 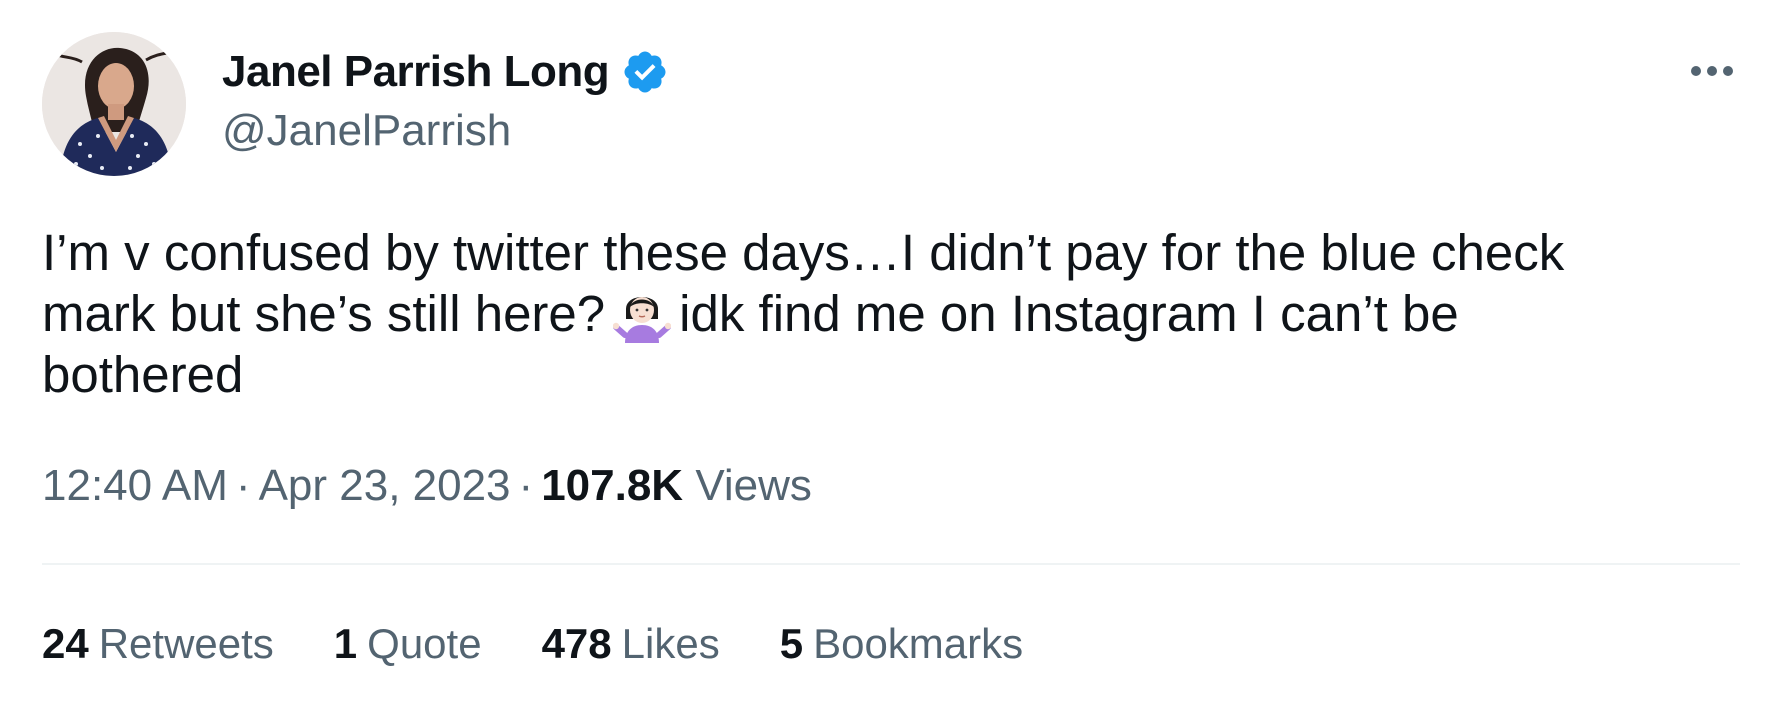 I want to click on bookmarks-stat: 5 Bookmarks, so click(x=901, y=644).